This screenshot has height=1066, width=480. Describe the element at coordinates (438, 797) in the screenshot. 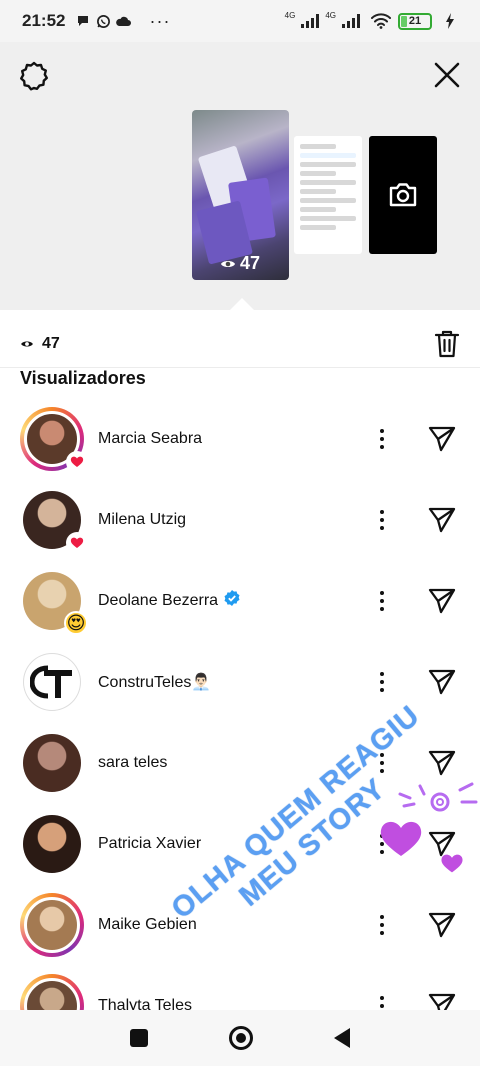

I see `sparkle-decoration` at that location.